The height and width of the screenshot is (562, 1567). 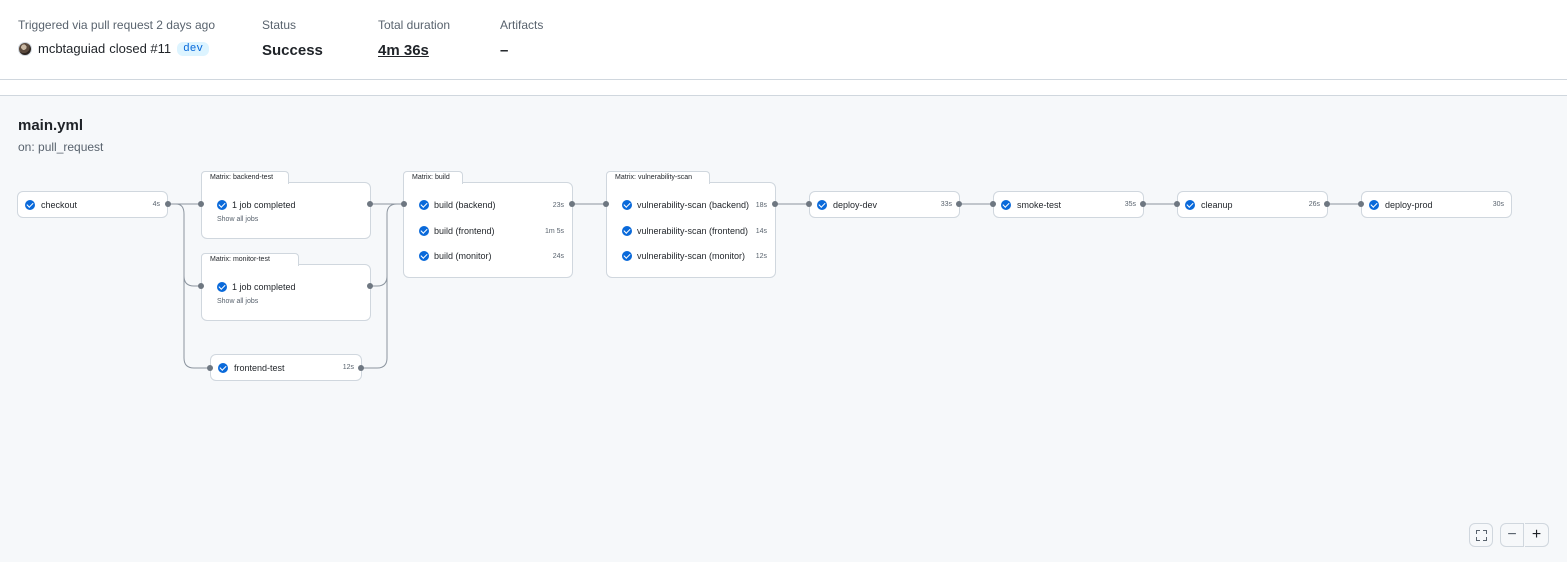 What do you see at coordinates (522, 25) in the screenshot?
I see `artifacts-label: Artifacts` at bounding box center [522, 25].